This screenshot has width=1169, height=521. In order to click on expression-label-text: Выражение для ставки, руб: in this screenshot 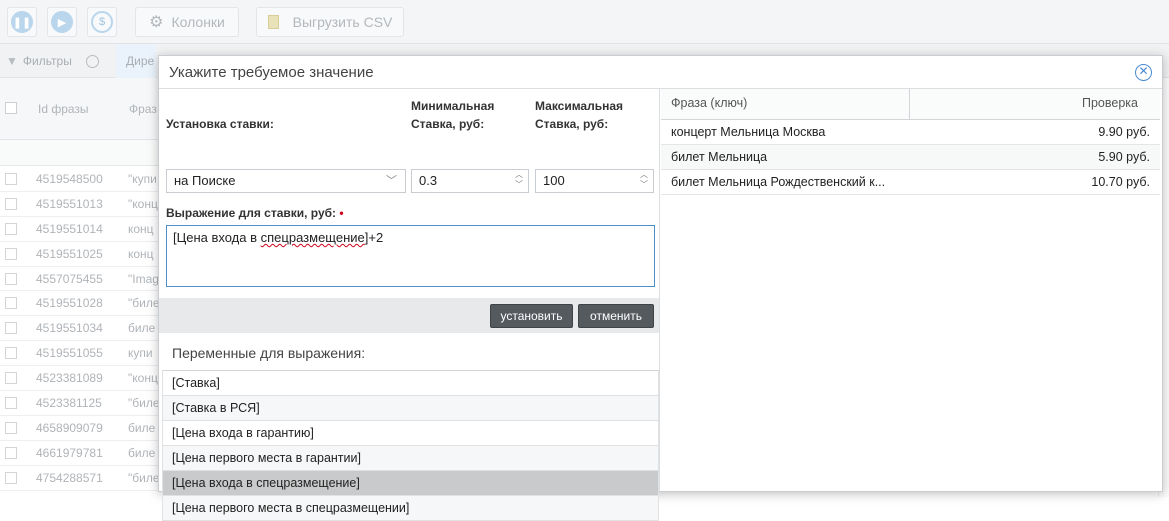, I will do `click(251, 213)`.